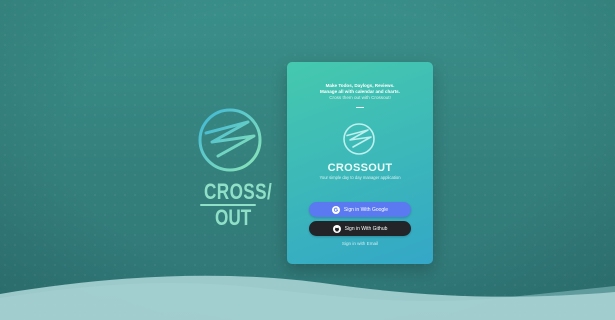 Image resolution: width=615 pixels, height=320 pixels. What do you see at coordinates (336, 228) in the screenshot?
I see `github-icon` at bounding box center [336, 228].